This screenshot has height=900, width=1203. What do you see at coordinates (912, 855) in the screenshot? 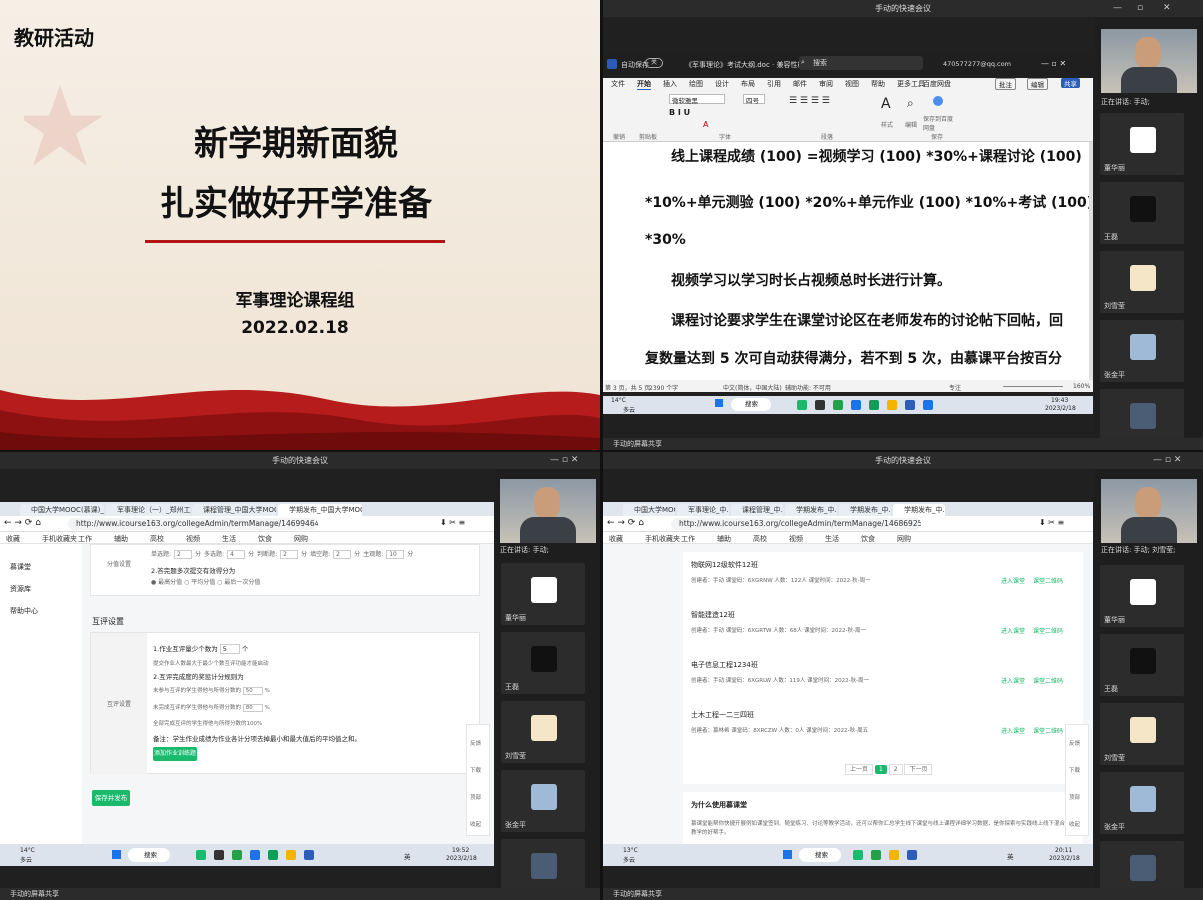
I see `word-taskbar-icon` at bounding box center [912, 855].